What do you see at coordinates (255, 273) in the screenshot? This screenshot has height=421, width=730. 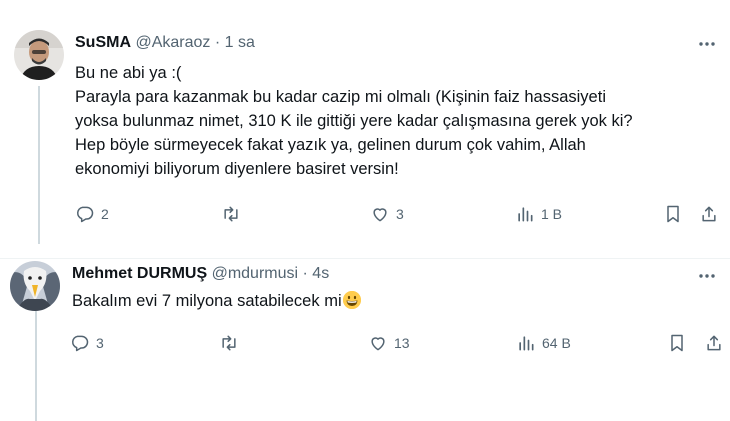 I see `handle: @mdurmusi` at bounding box center [255, 273].